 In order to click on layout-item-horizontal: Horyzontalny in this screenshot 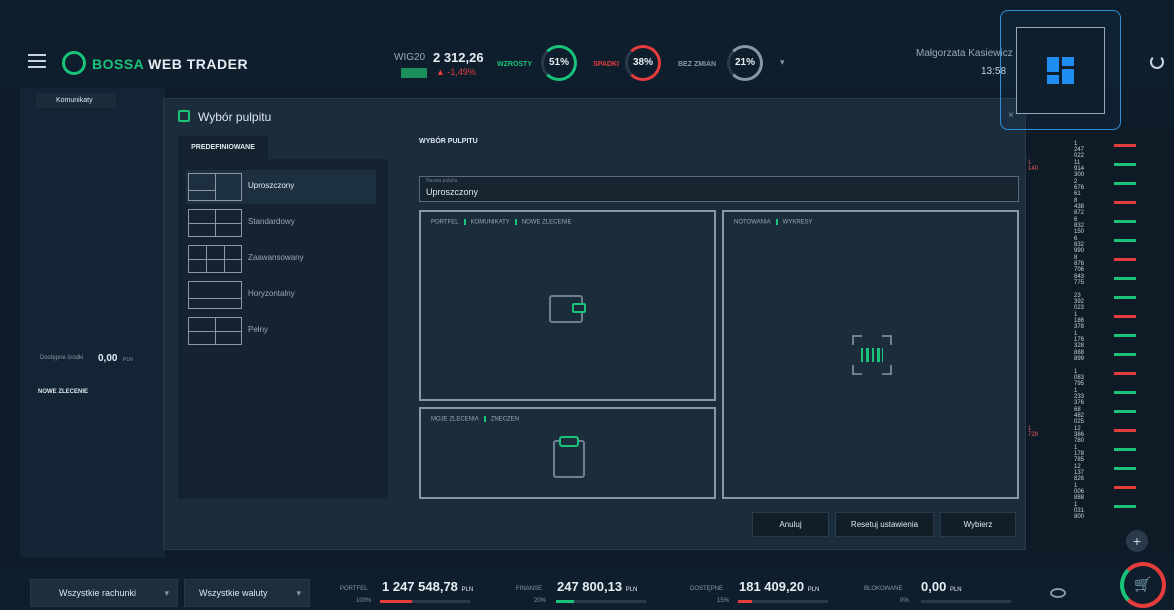, I will do `click(281, 295)`.